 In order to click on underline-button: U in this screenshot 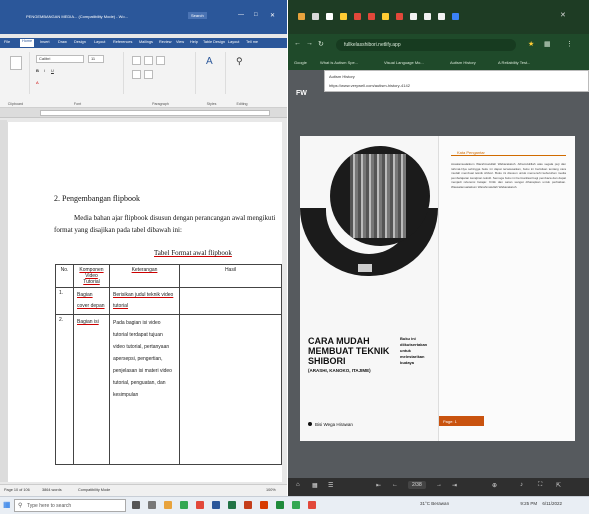, I will do `click(52, 70)`.